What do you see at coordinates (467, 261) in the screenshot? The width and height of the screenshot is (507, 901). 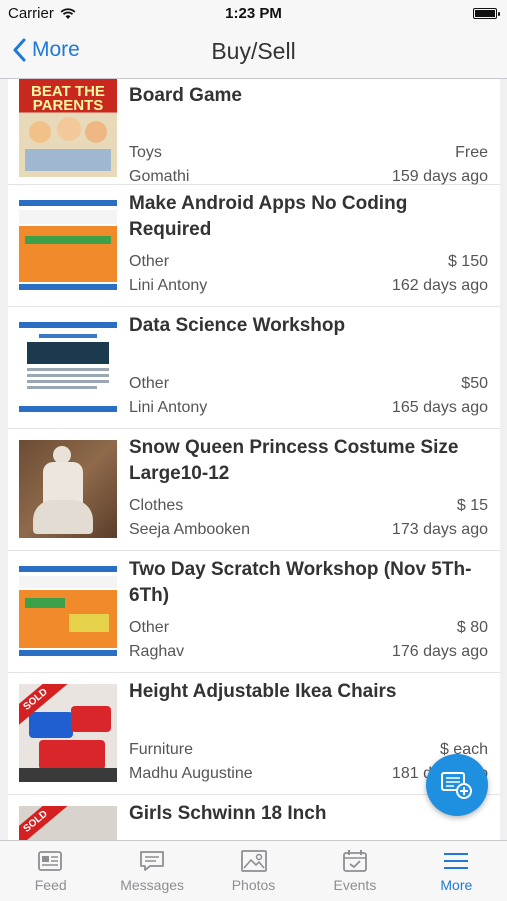 I see `item-price: $ 150` at bounding box center [467, 261].